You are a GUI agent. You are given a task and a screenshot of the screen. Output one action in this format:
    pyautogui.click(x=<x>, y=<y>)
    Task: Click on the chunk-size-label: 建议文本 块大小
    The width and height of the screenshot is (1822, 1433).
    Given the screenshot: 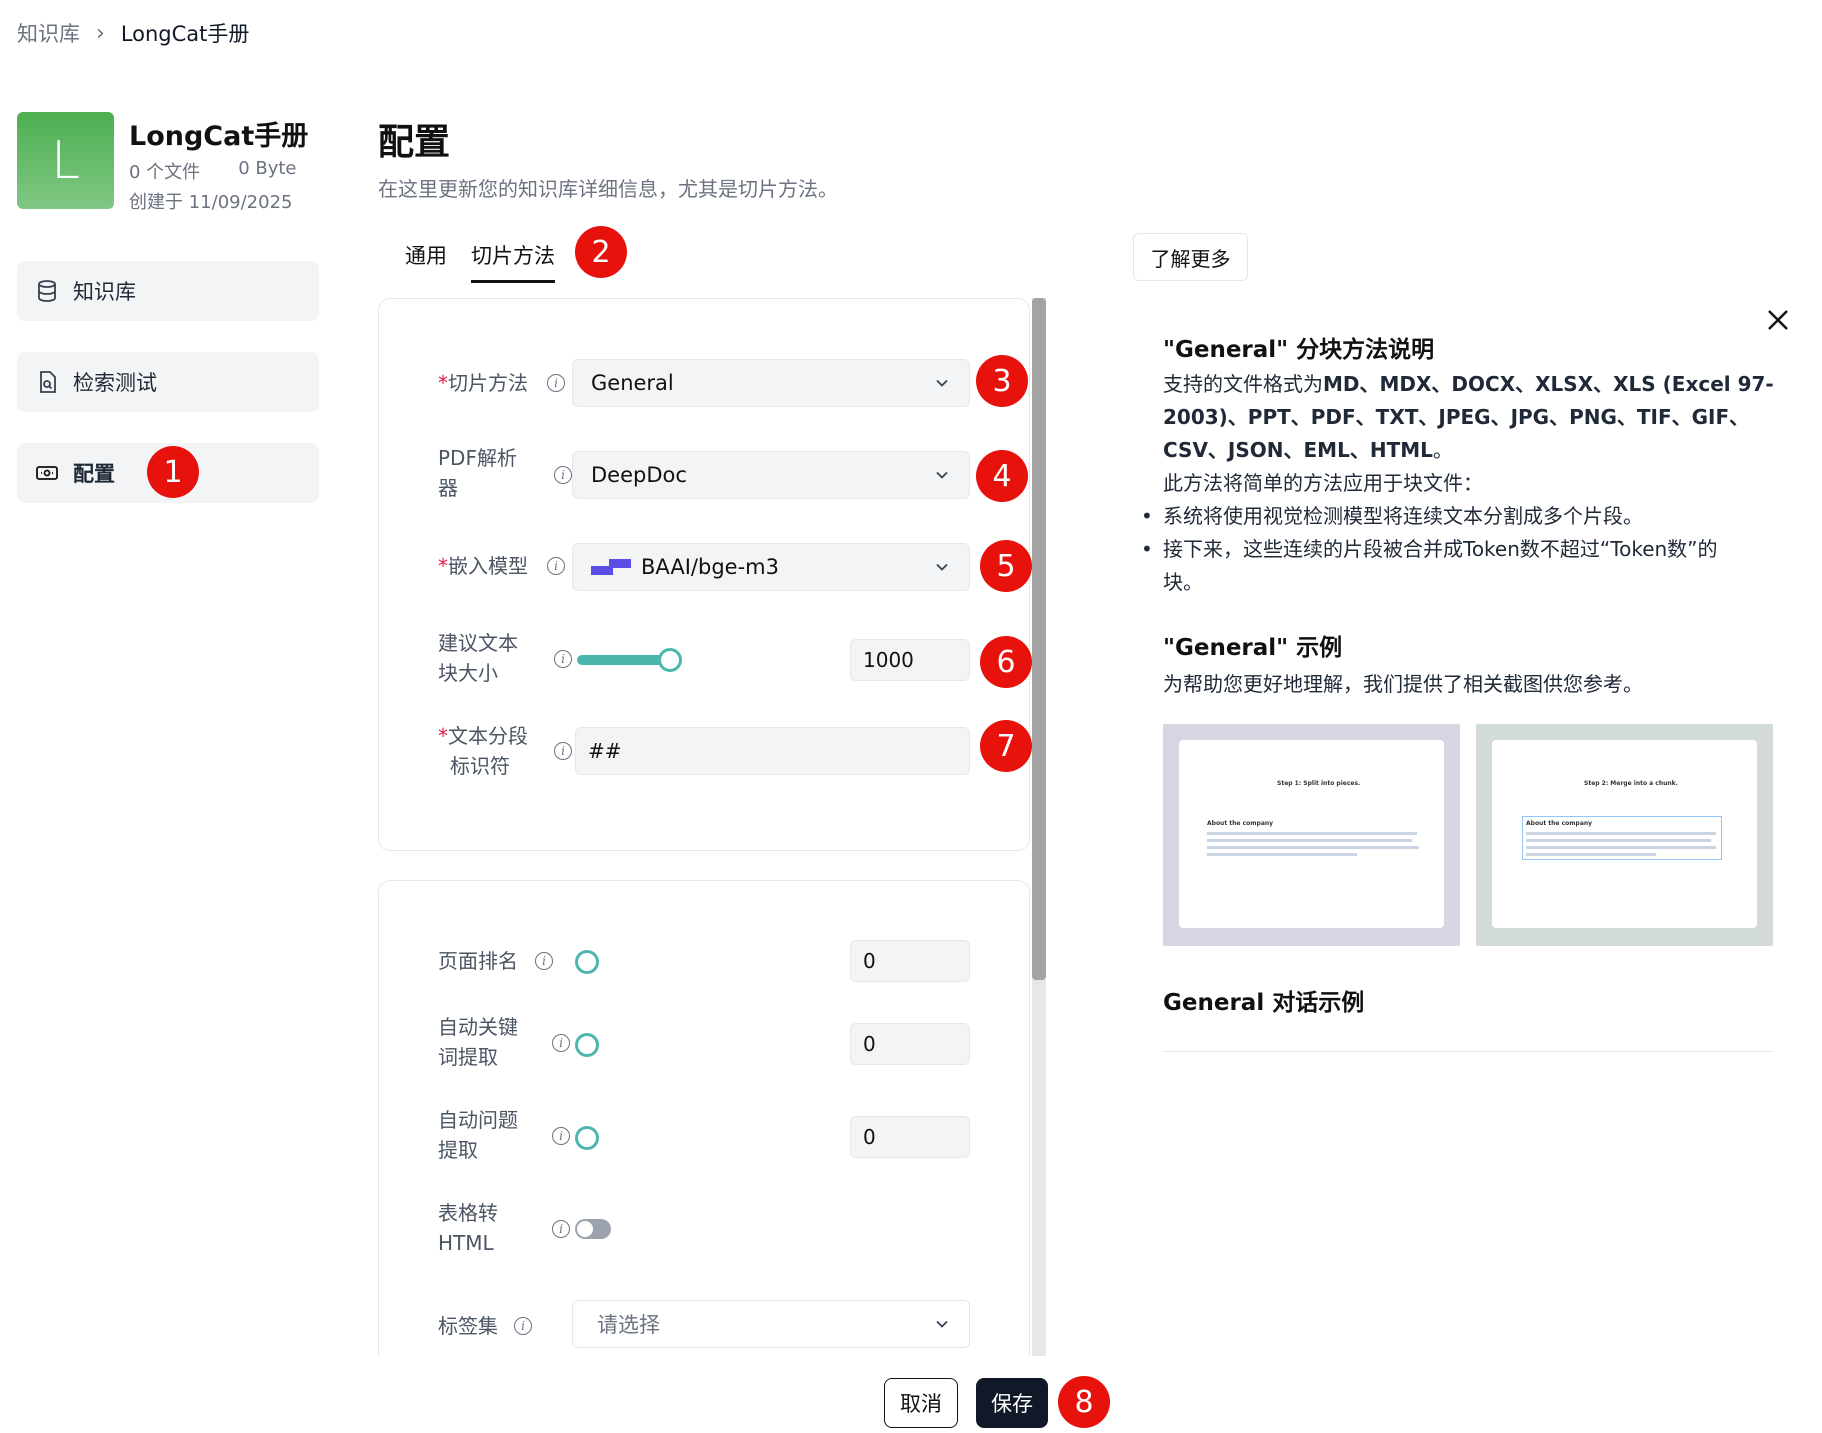 What is the action you would take?
    pyautogui.click(x=478, y=658)
    